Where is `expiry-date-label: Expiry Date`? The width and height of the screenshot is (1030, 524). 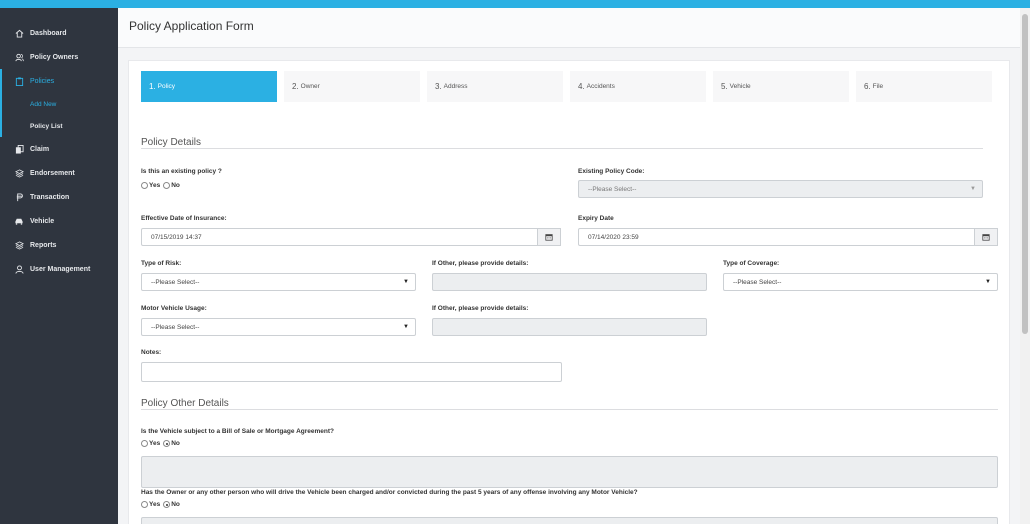 expiry-date-label: Expiry Date is located at coordinates (596, 218).